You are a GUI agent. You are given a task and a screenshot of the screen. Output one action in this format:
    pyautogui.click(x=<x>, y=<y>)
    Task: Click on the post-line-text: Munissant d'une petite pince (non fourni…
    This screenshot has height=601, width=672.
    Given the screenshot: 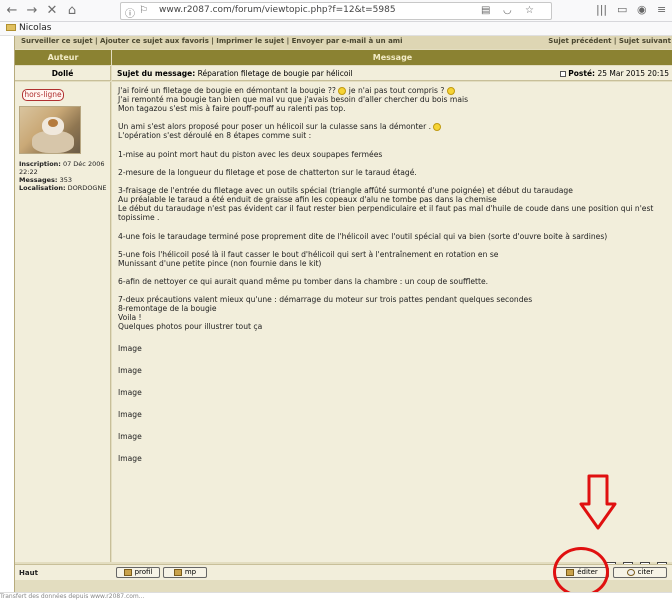 What is the action you would take?
    pyautogui.click(x=220, y=263)
    